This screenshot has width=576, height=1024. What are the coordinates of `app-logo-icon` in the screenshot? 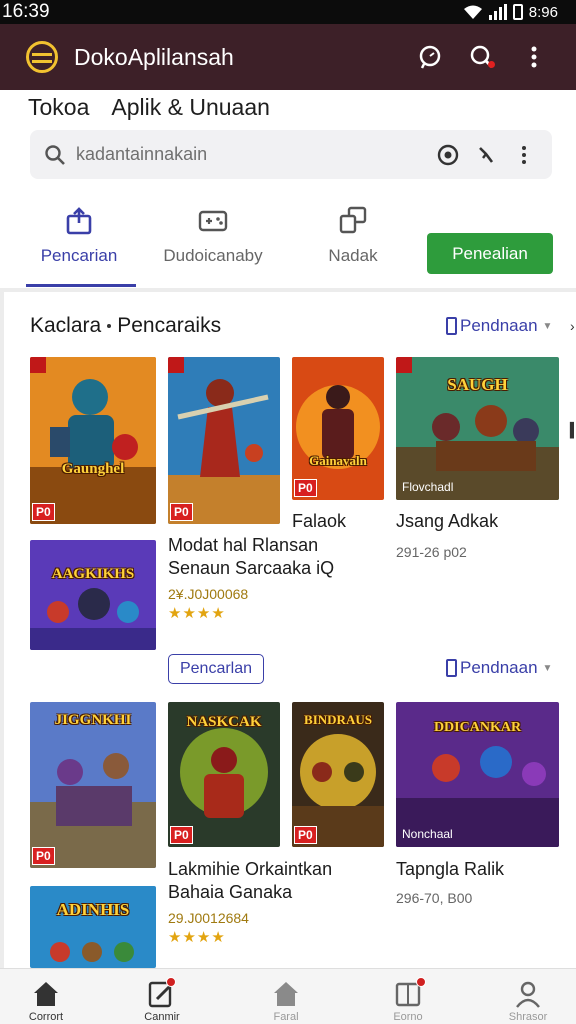 It's located at (42, 57).